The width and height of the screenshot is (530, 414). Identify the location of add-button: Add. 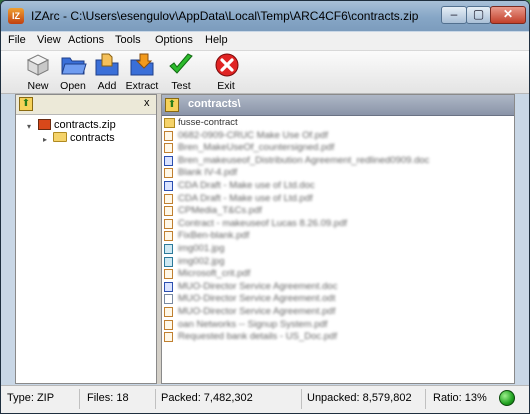
(107, 72).